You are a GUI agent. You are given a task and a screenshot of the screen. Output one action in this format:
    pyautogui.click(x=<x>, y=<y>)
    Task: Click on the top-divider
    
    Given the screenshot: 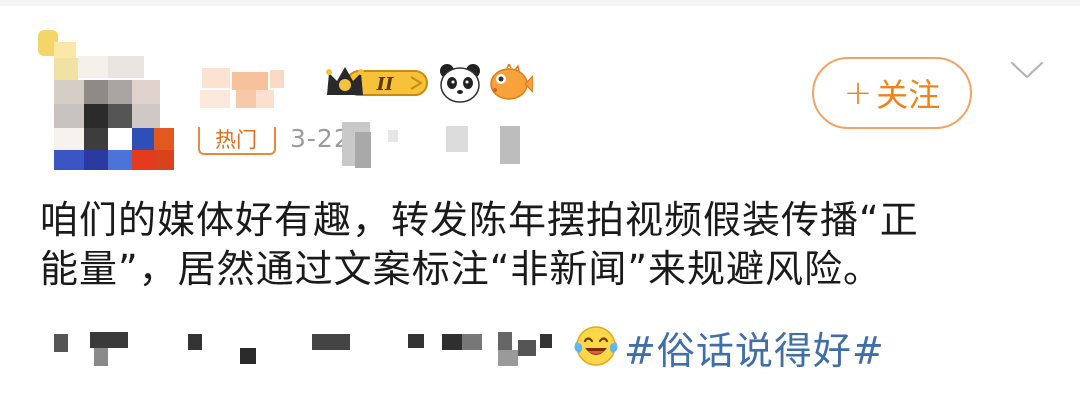 What is the action you would take?
    pyautogui.click(x=540, y=3)
    